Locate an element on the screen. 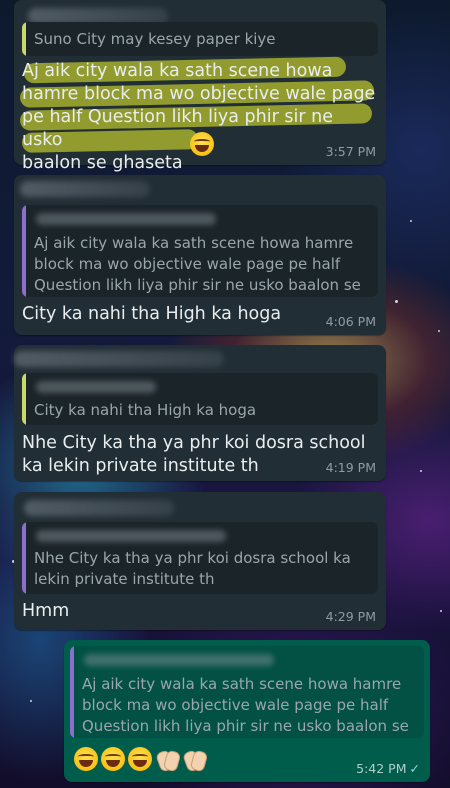 The image size is (450, 788). emoji-row is located at coordinates (141, 759).